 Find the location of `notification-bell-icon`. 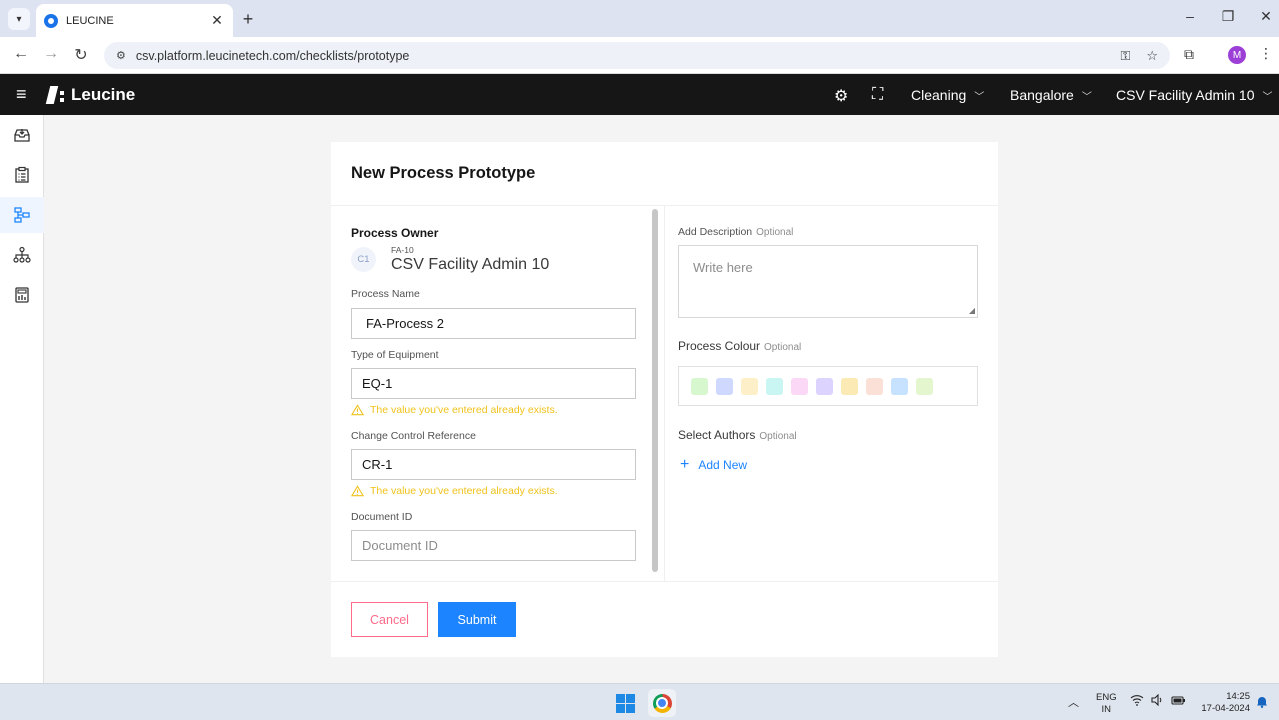

notification-bell-icon is located at coordinates (1262, 703).